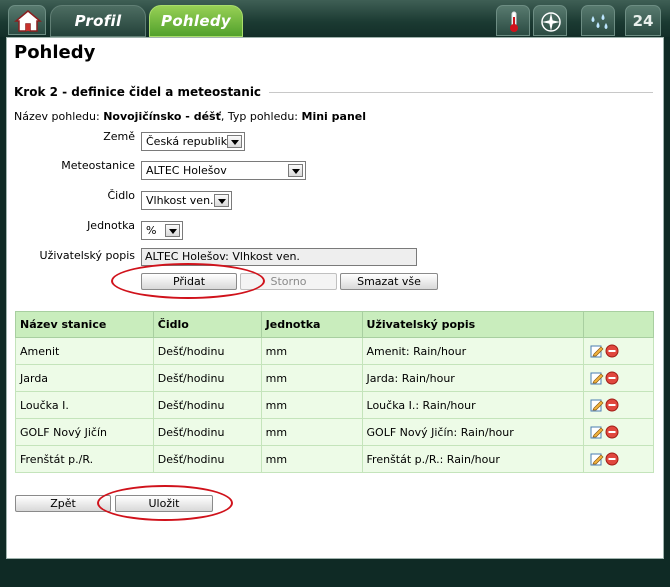 The height and width of the screenshot is (587, 670). Describe the element at coordinates (121, 195) in the screenshot. I see `sensor-label: Čidlo` at that location.